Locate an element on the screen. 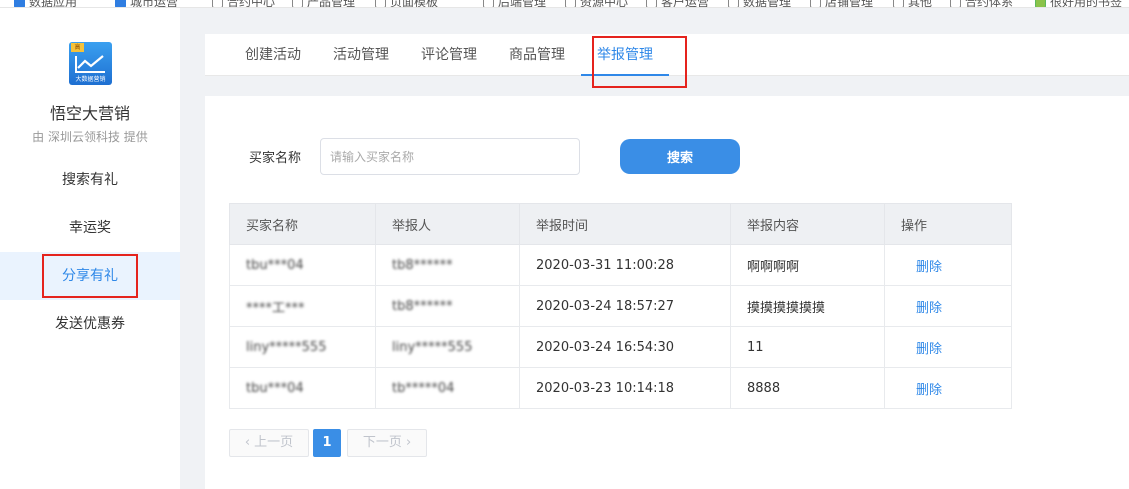 The height and width of the screenshot is (489, 1129). column-header: 买家名称 is located at coordinates (302, 224).